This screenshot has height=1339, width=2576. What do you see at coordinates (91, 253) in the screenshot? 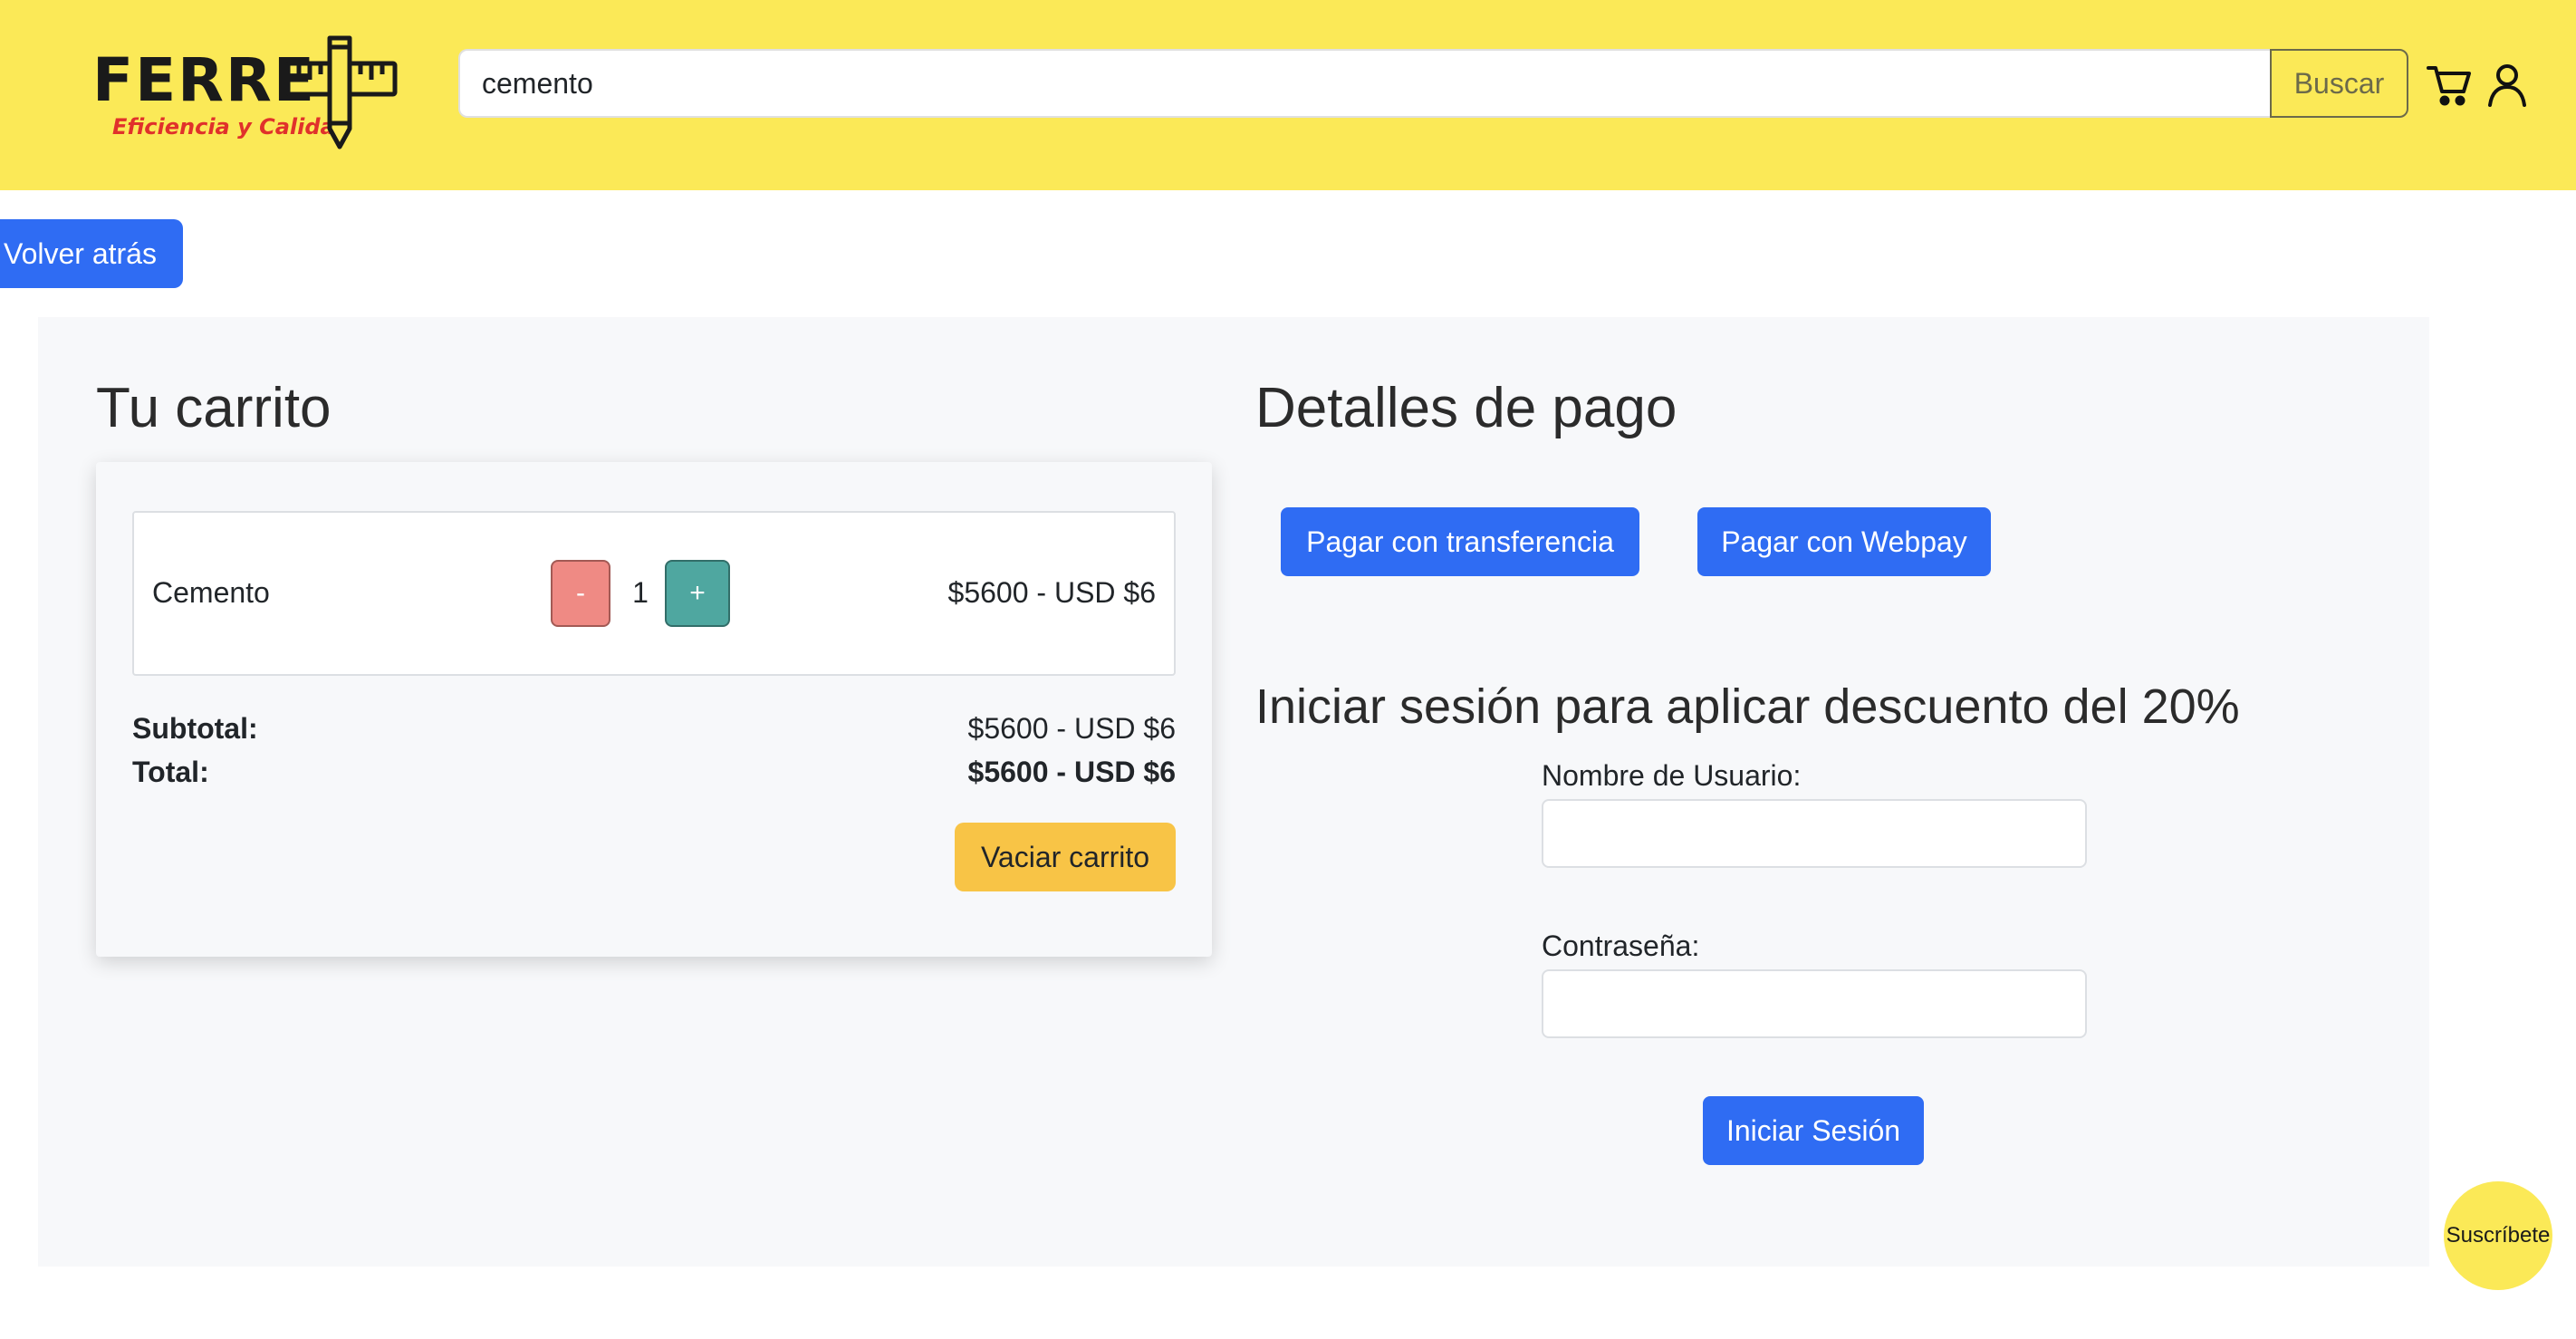
I see `back-button: Volver atrás` at bounding box center [91, 253].